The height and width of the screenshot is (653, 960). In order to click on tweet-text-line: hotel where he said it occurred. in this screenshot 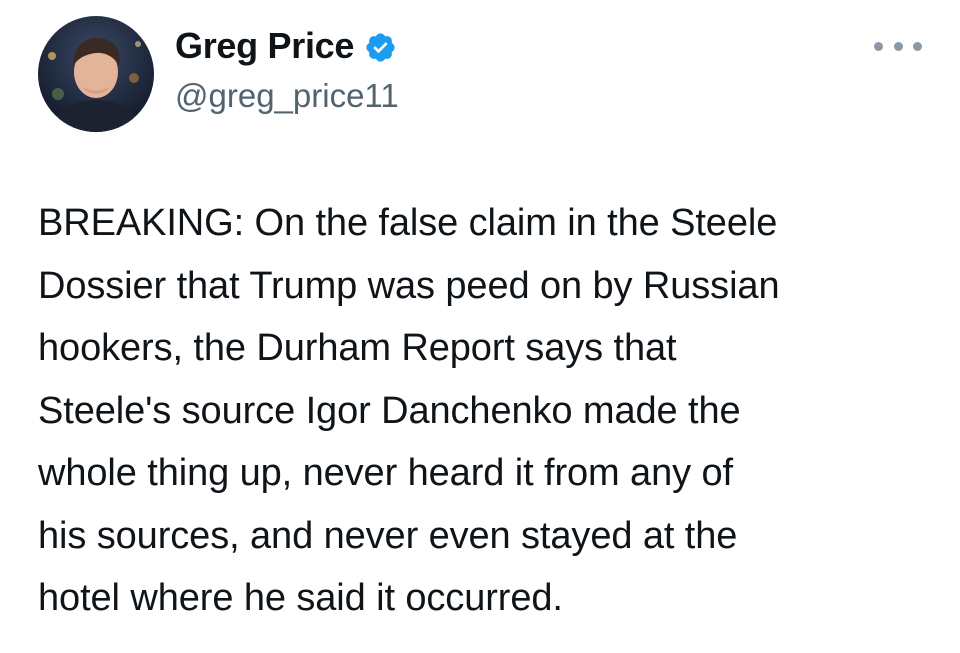, I will do `click(300, 598)`.